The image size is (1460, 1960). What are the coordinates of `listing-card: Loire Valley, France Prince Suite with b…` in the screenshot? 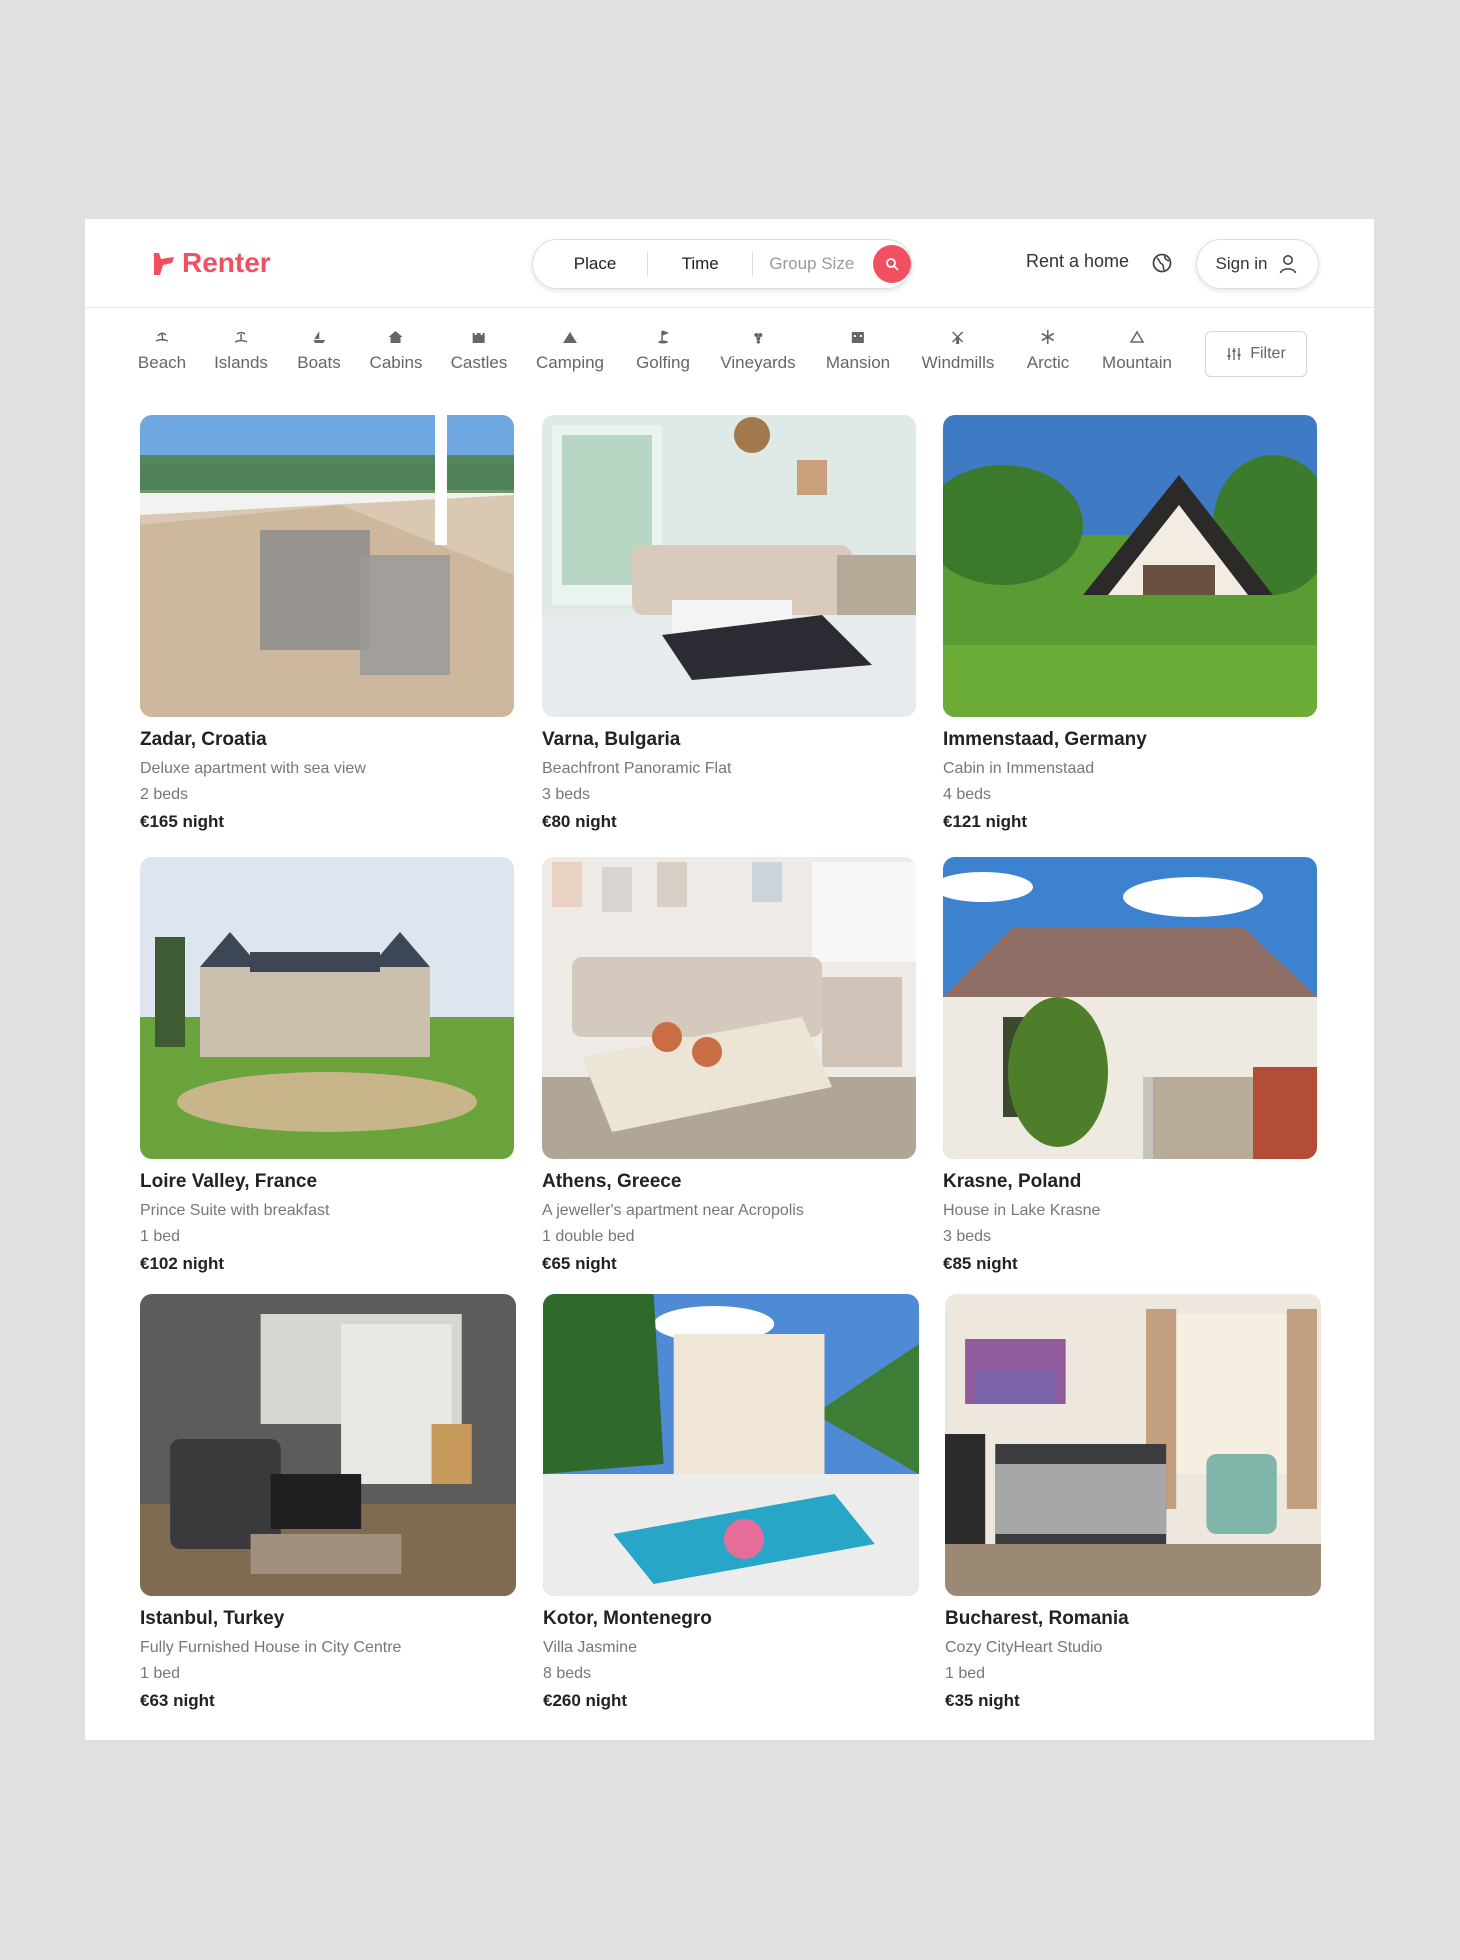 It's located at (327, 1065).